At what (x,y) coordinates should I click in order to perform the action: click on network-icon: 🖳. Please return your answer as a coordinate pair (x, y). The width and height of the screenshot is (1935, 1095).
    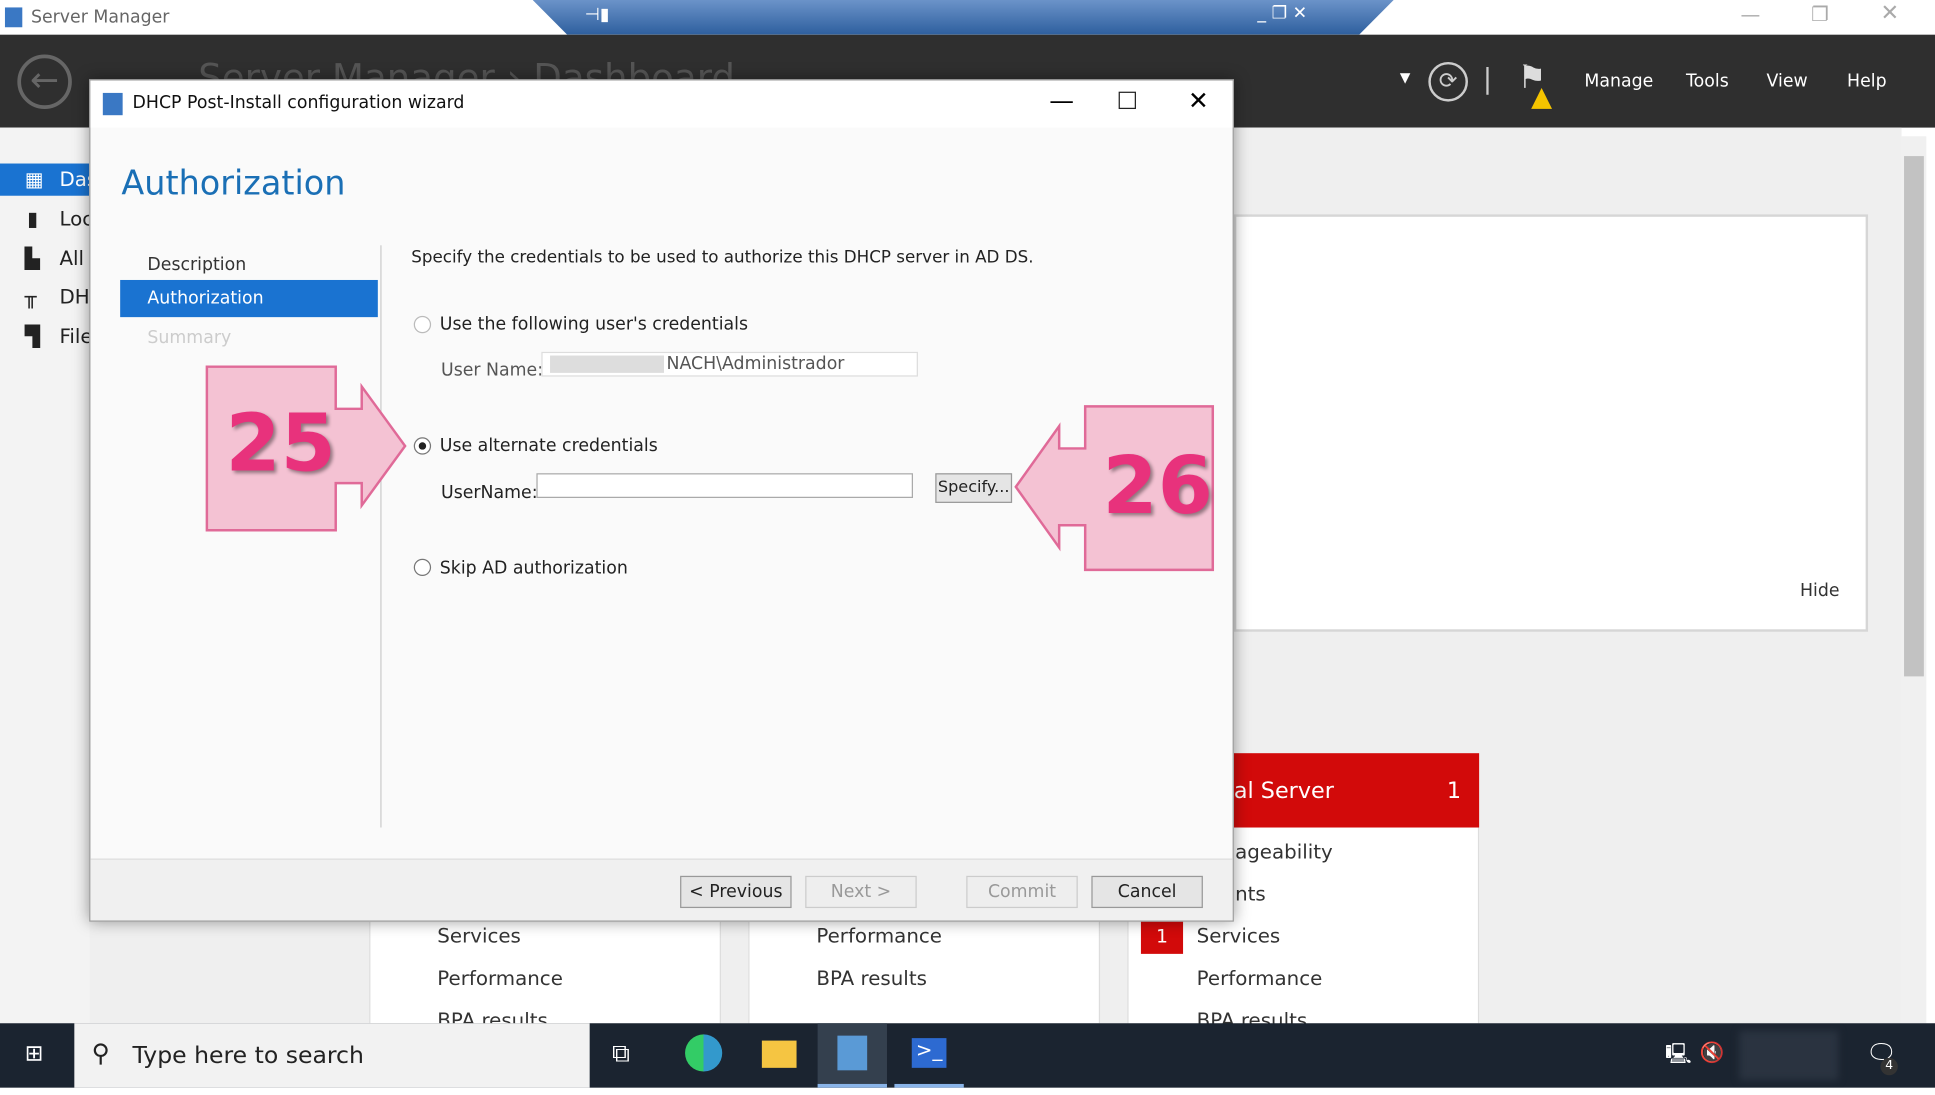
    Looking at the image, I should click on (1678, 1057).